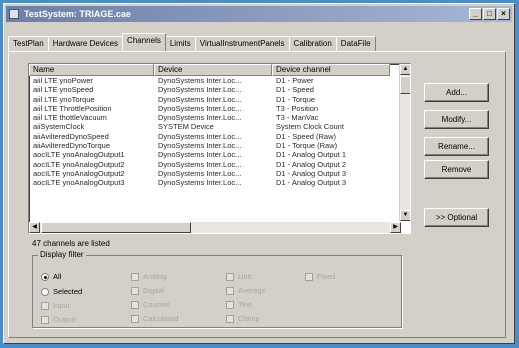 This screenshot has height=348, width=519. Describe the element at coordinates (245, 304) in the screenshot. I see `check-text-label: Text` at that location.